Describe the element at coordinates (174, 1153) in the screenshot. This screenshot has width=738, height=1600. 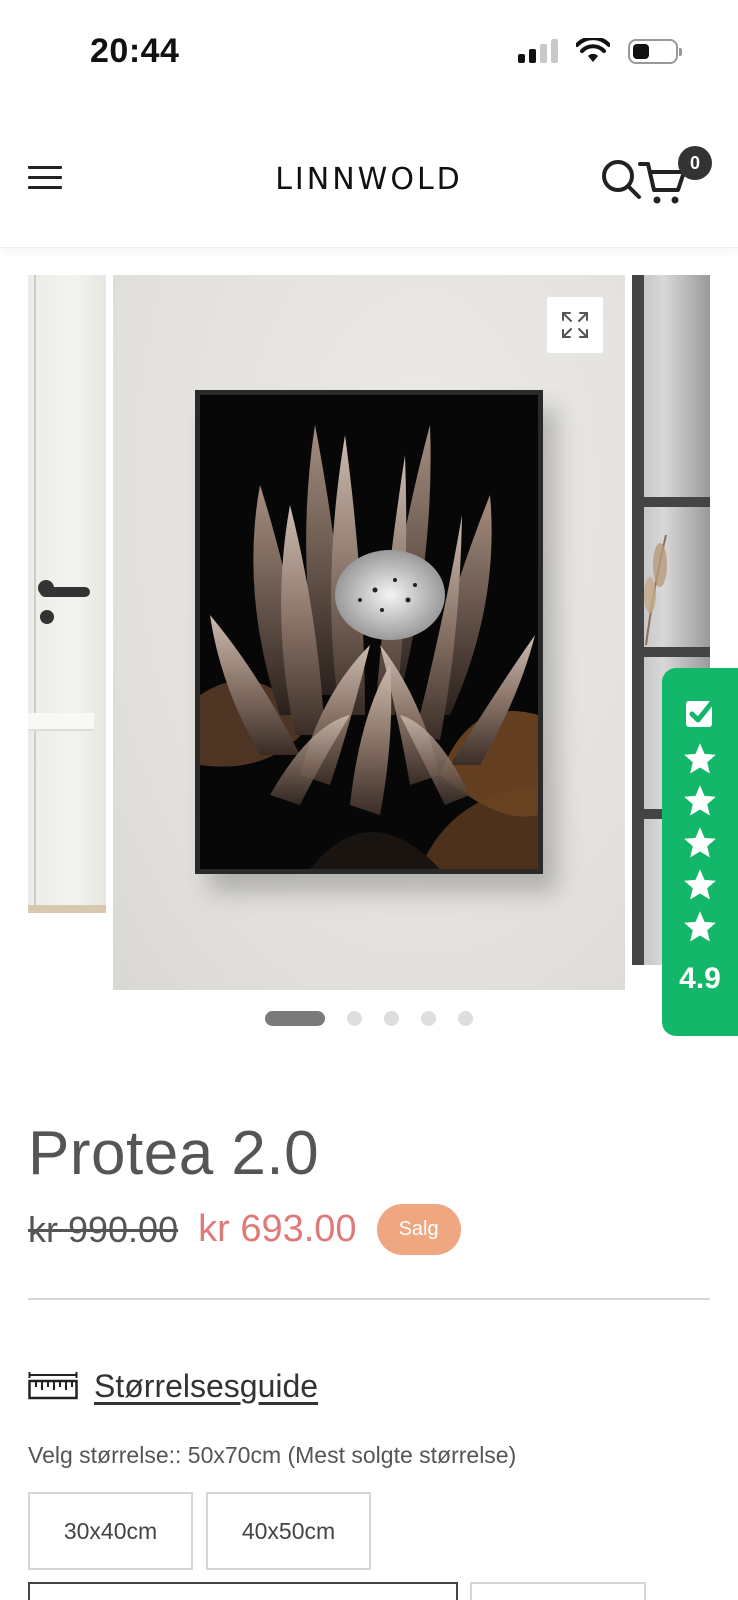
I see `product-title: Protea 2.0` at that location.